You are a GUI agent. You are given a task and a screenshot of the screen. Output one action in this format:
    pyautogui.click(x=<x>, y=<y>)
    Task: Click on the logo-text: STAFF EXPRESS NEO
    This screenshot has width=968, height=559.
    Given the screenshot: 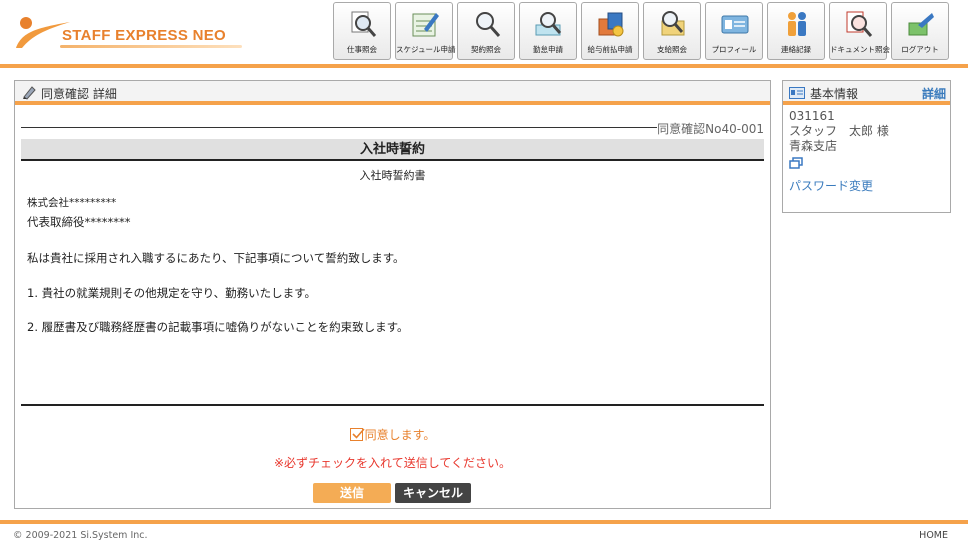 What is the action you would take?
    pyautogui.click(x=144, y=35)
    